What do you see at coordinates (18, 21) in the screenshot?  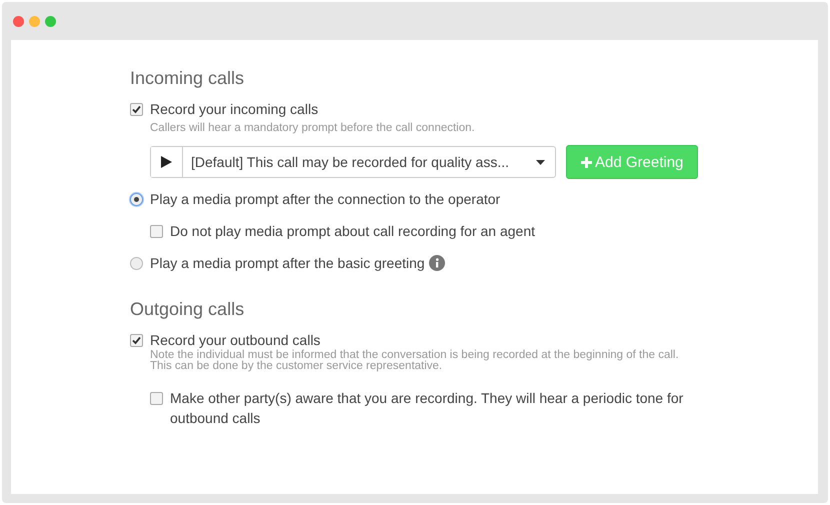 I see `close-button` at bounding box center [18, 21].